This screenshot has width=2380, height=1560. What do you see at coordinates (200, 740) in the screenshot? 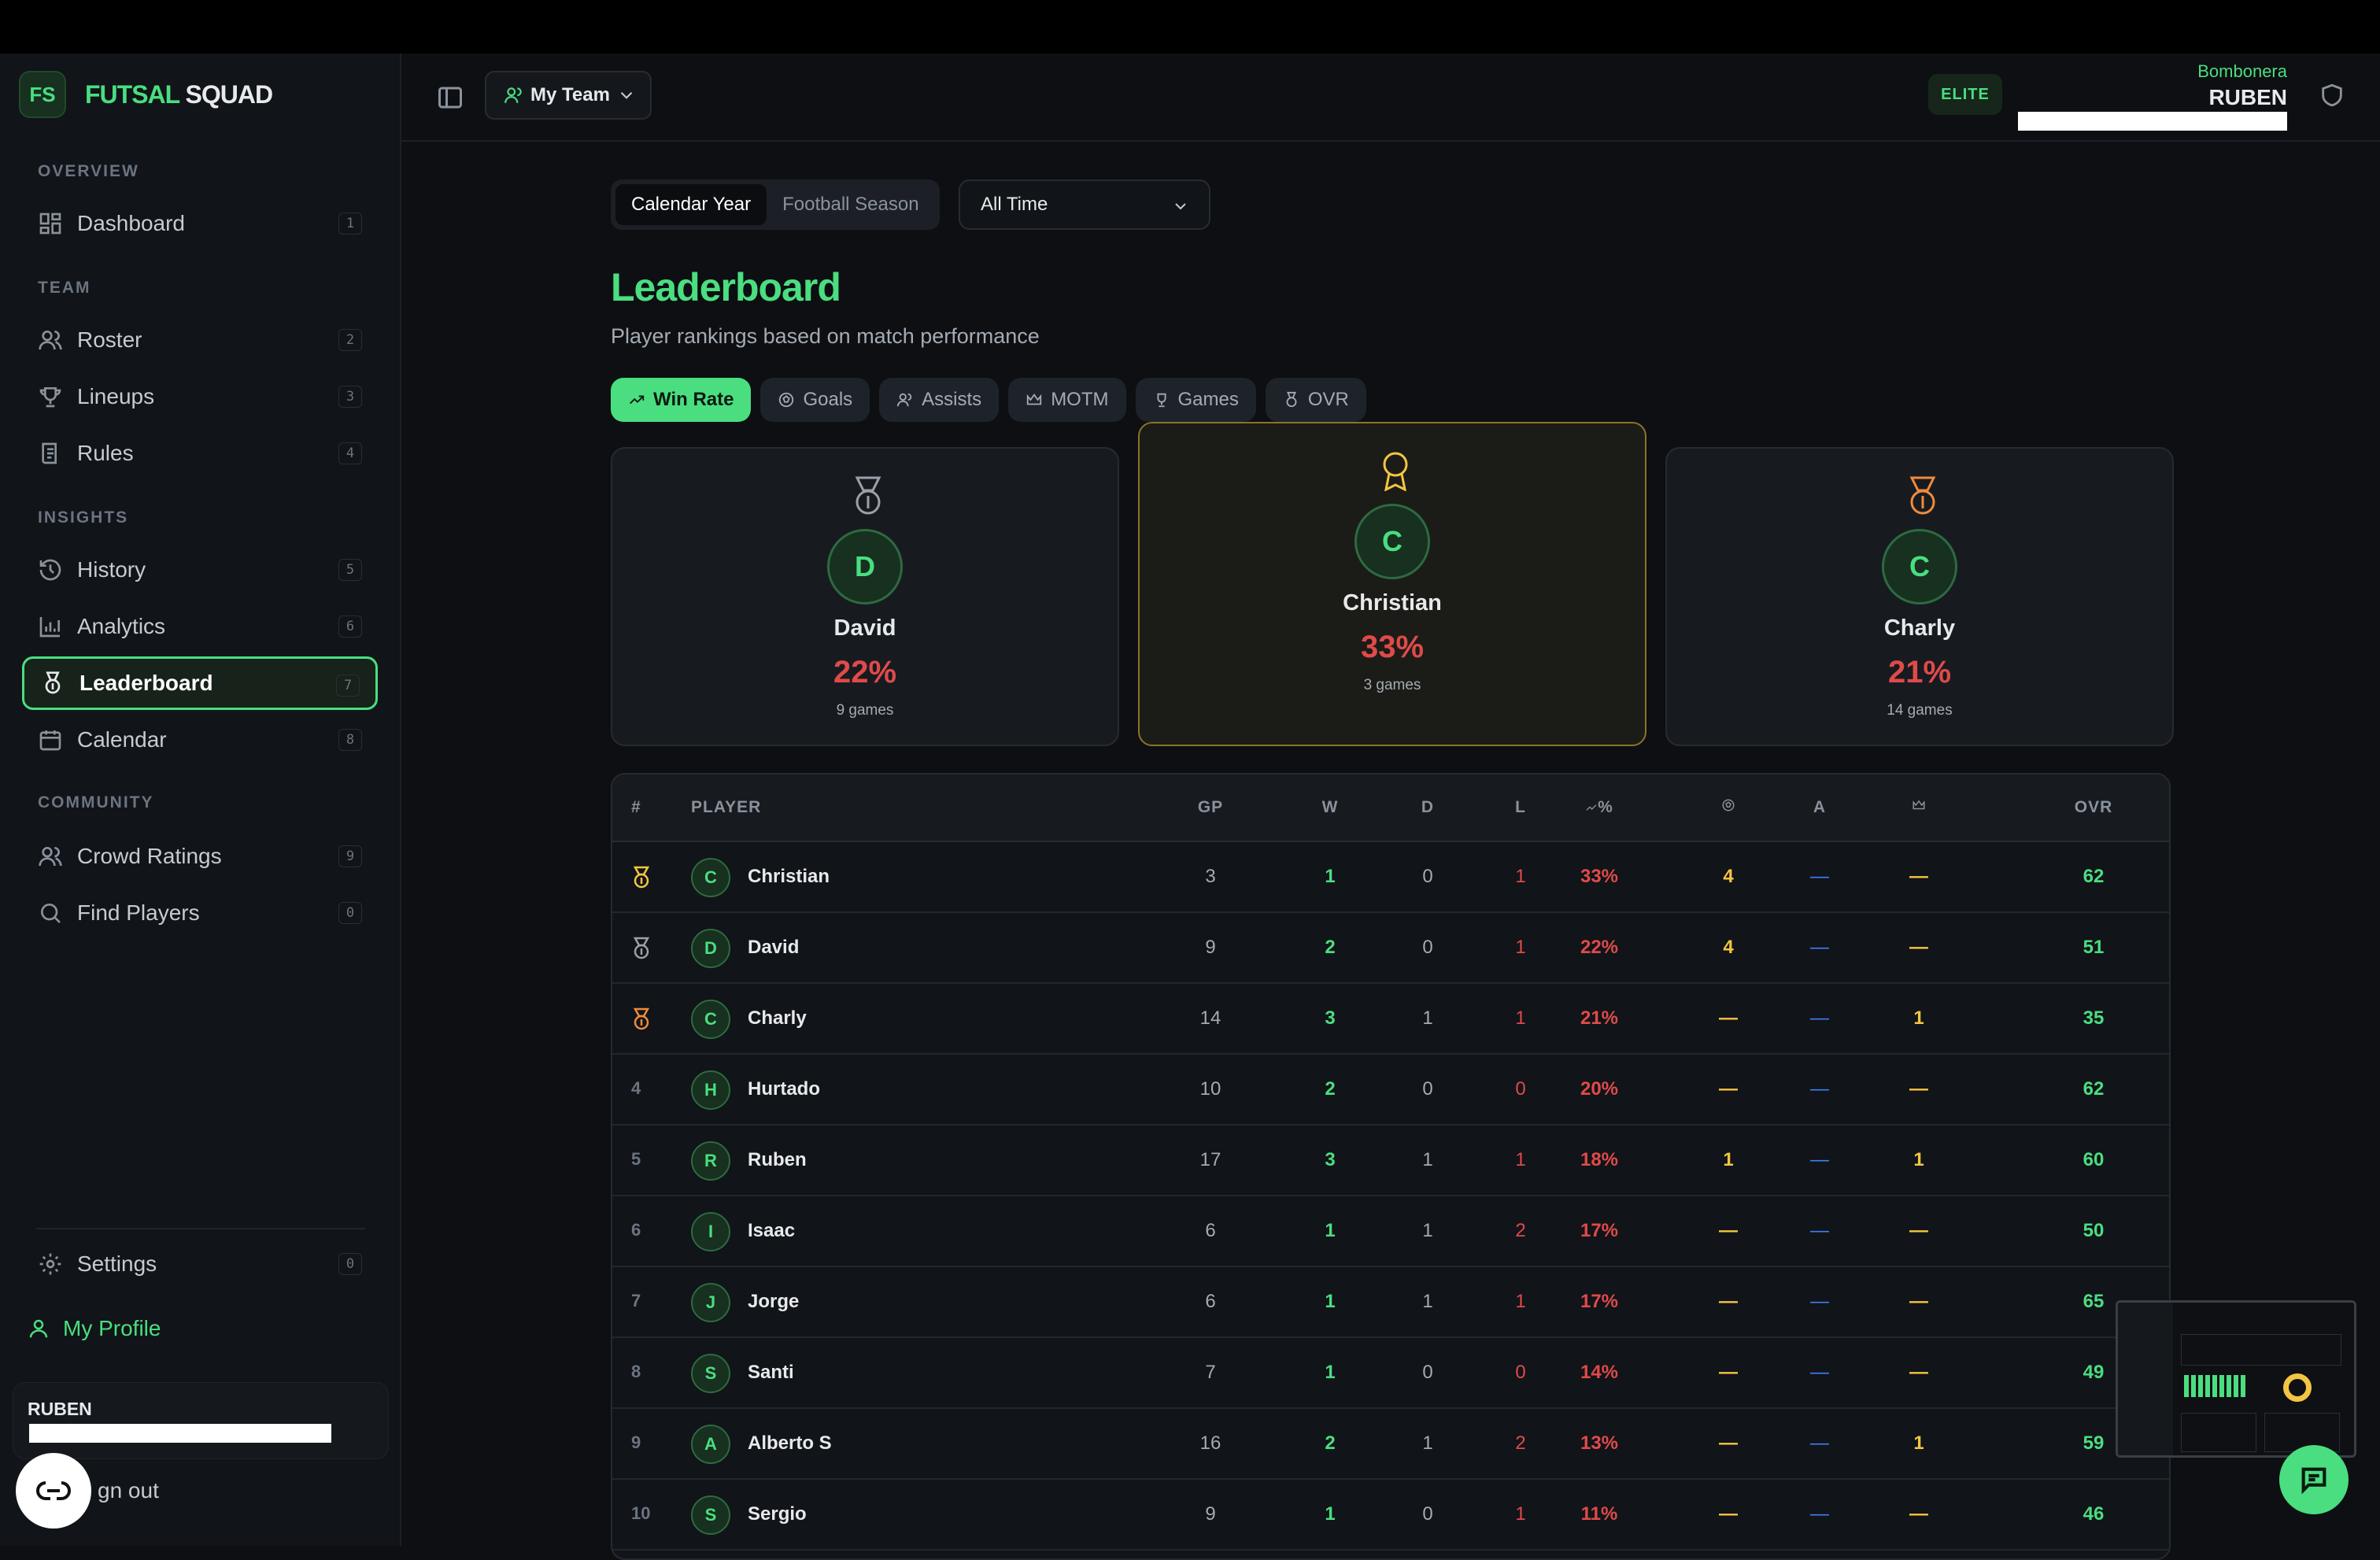
I see `sidebar-item-calendar: Calendar 8` at bounding box center [200, 740].